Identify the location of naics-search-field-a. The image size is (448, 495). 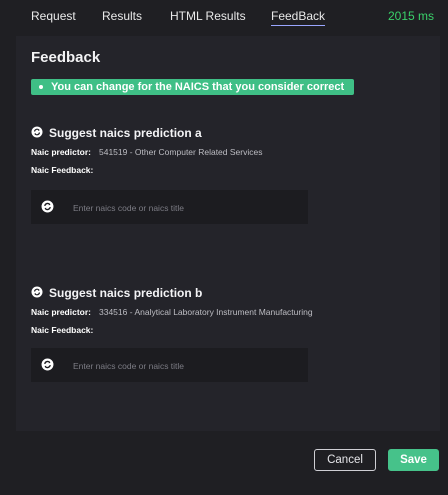
(169, 208).